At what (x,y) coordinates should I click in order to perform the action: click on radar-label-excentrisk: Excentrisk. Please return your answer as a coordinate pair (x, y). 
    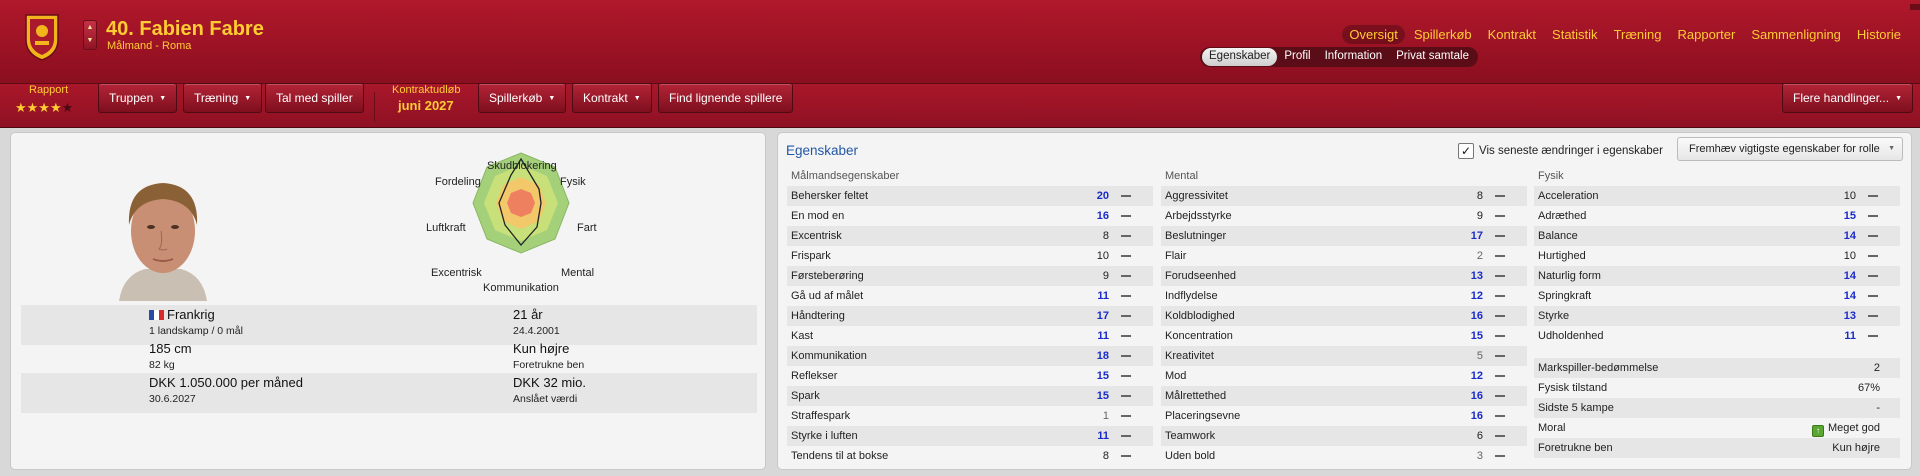
    Looking at the image, I should click on (456, 273).